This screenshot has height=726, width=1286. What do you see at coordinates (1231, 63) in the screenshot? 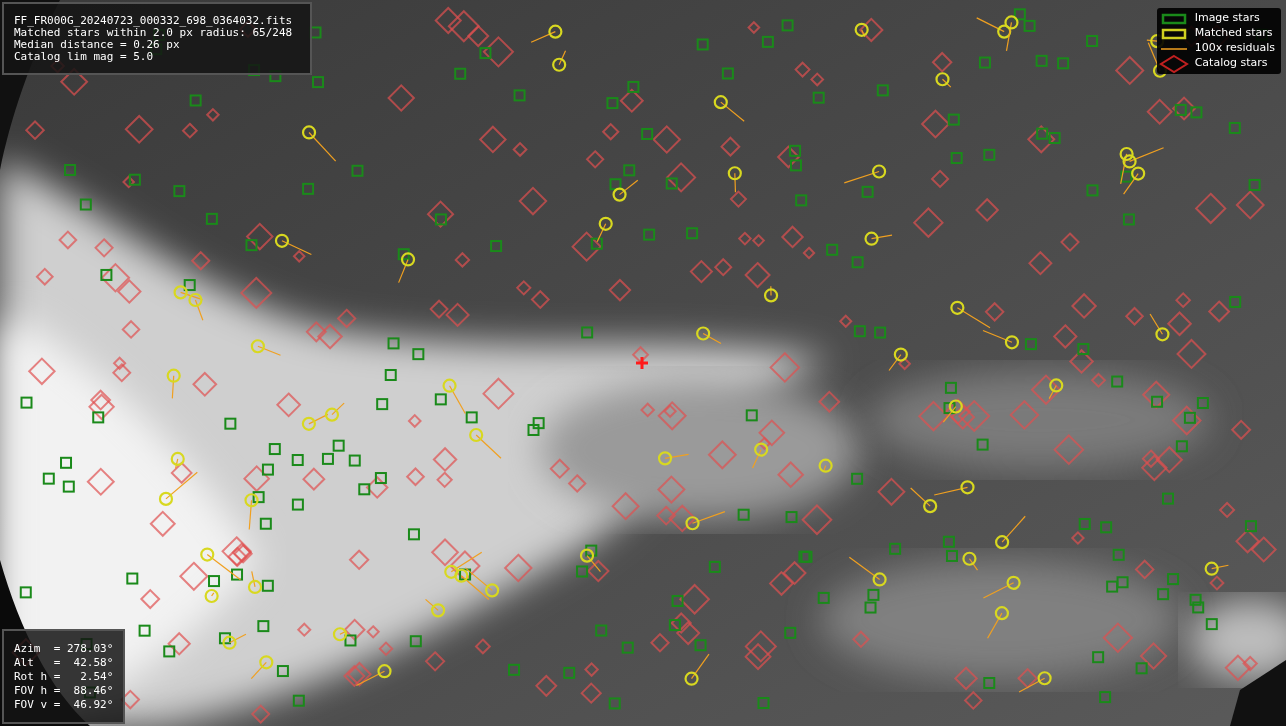
I see `legend-label: Catalog stars` at bounding box center [1231, 63].